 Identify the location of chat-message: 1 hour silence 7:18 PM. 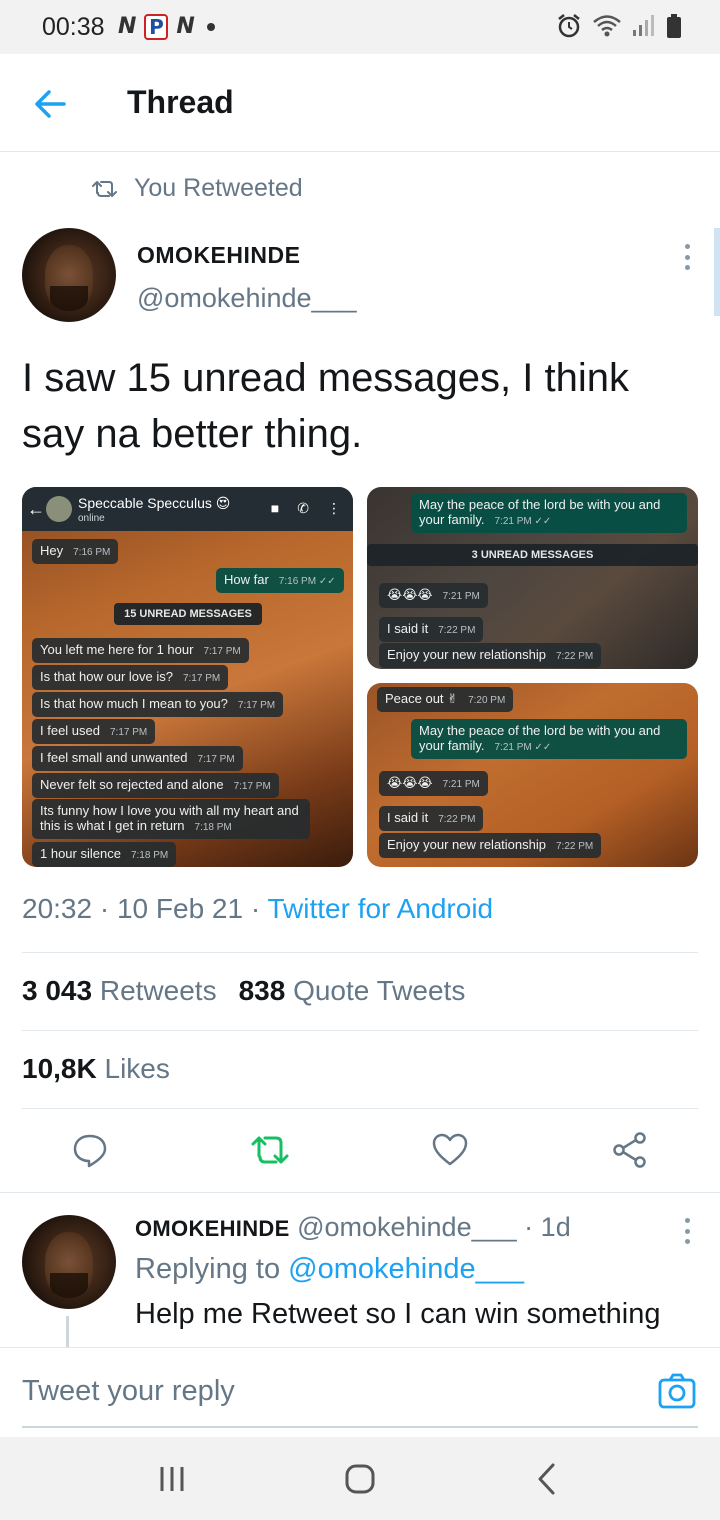
(104, 854).